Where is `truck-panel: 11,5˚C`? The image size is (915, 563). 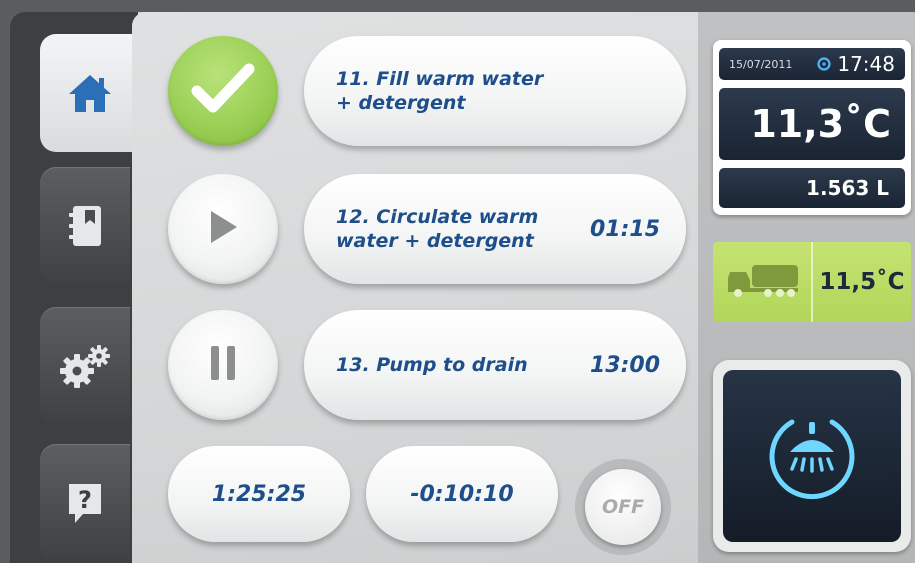
truck-panel: 11,5˚C is located at coordinates (812, 282).